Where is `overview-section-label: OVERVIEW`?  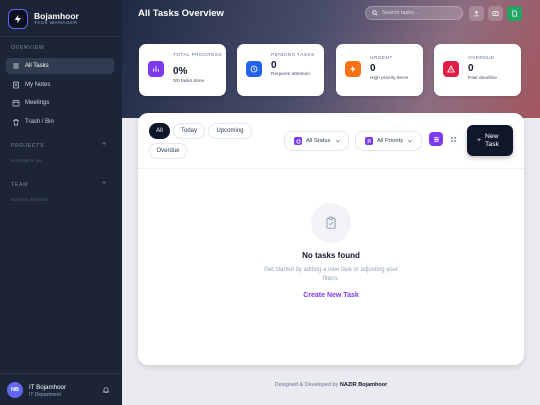 overview-section-label: OVERVIEW is located at coordinates (28, 48).